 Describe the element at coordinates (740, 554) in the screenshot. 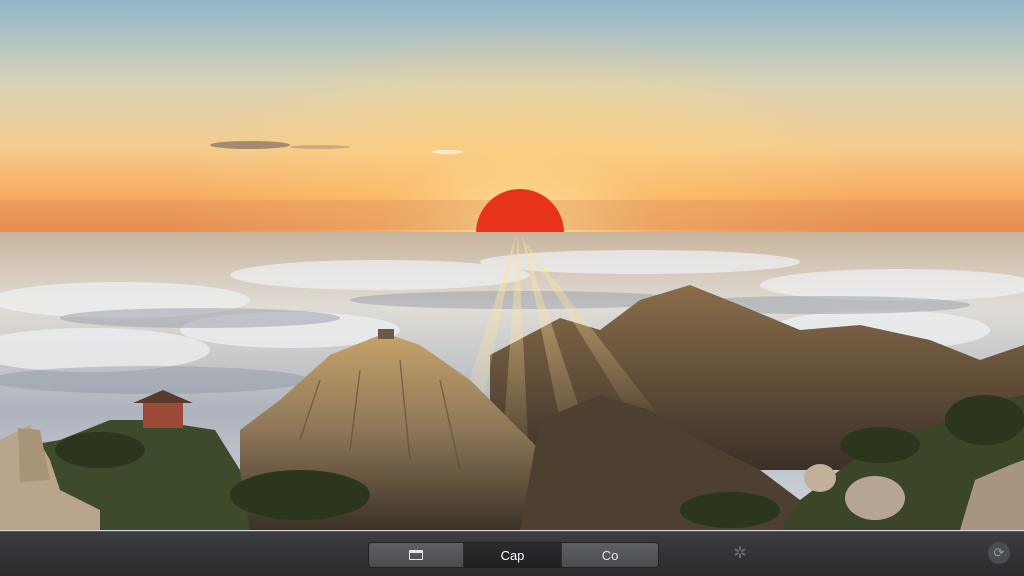

I see `gear-icon: ✲` at that location.